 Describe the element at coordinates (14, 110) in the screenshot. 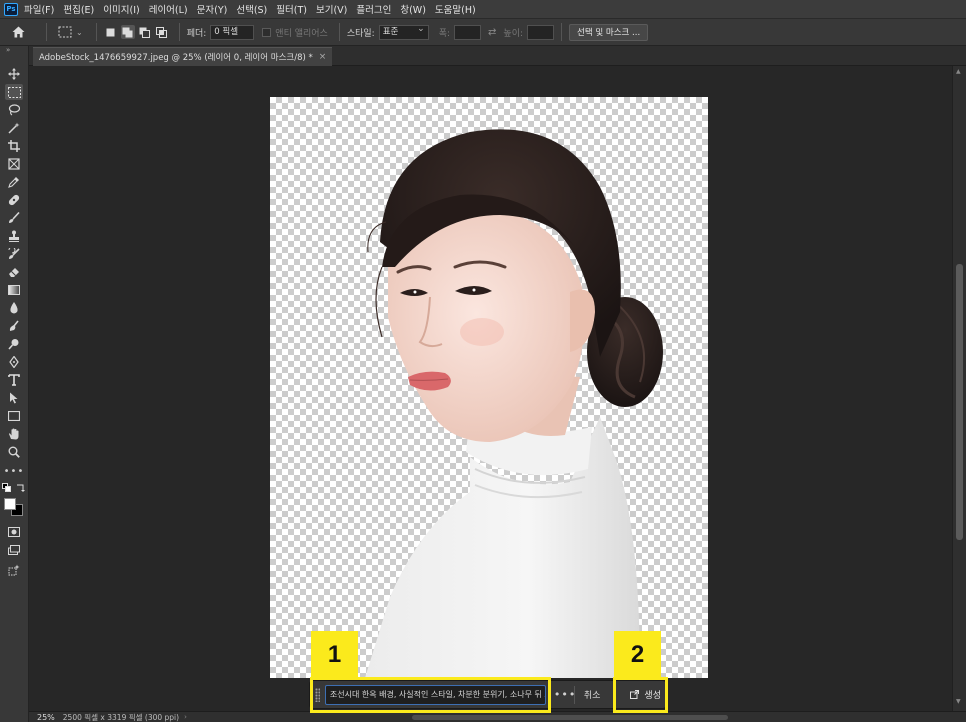

I see `lasso-icon` at that location.